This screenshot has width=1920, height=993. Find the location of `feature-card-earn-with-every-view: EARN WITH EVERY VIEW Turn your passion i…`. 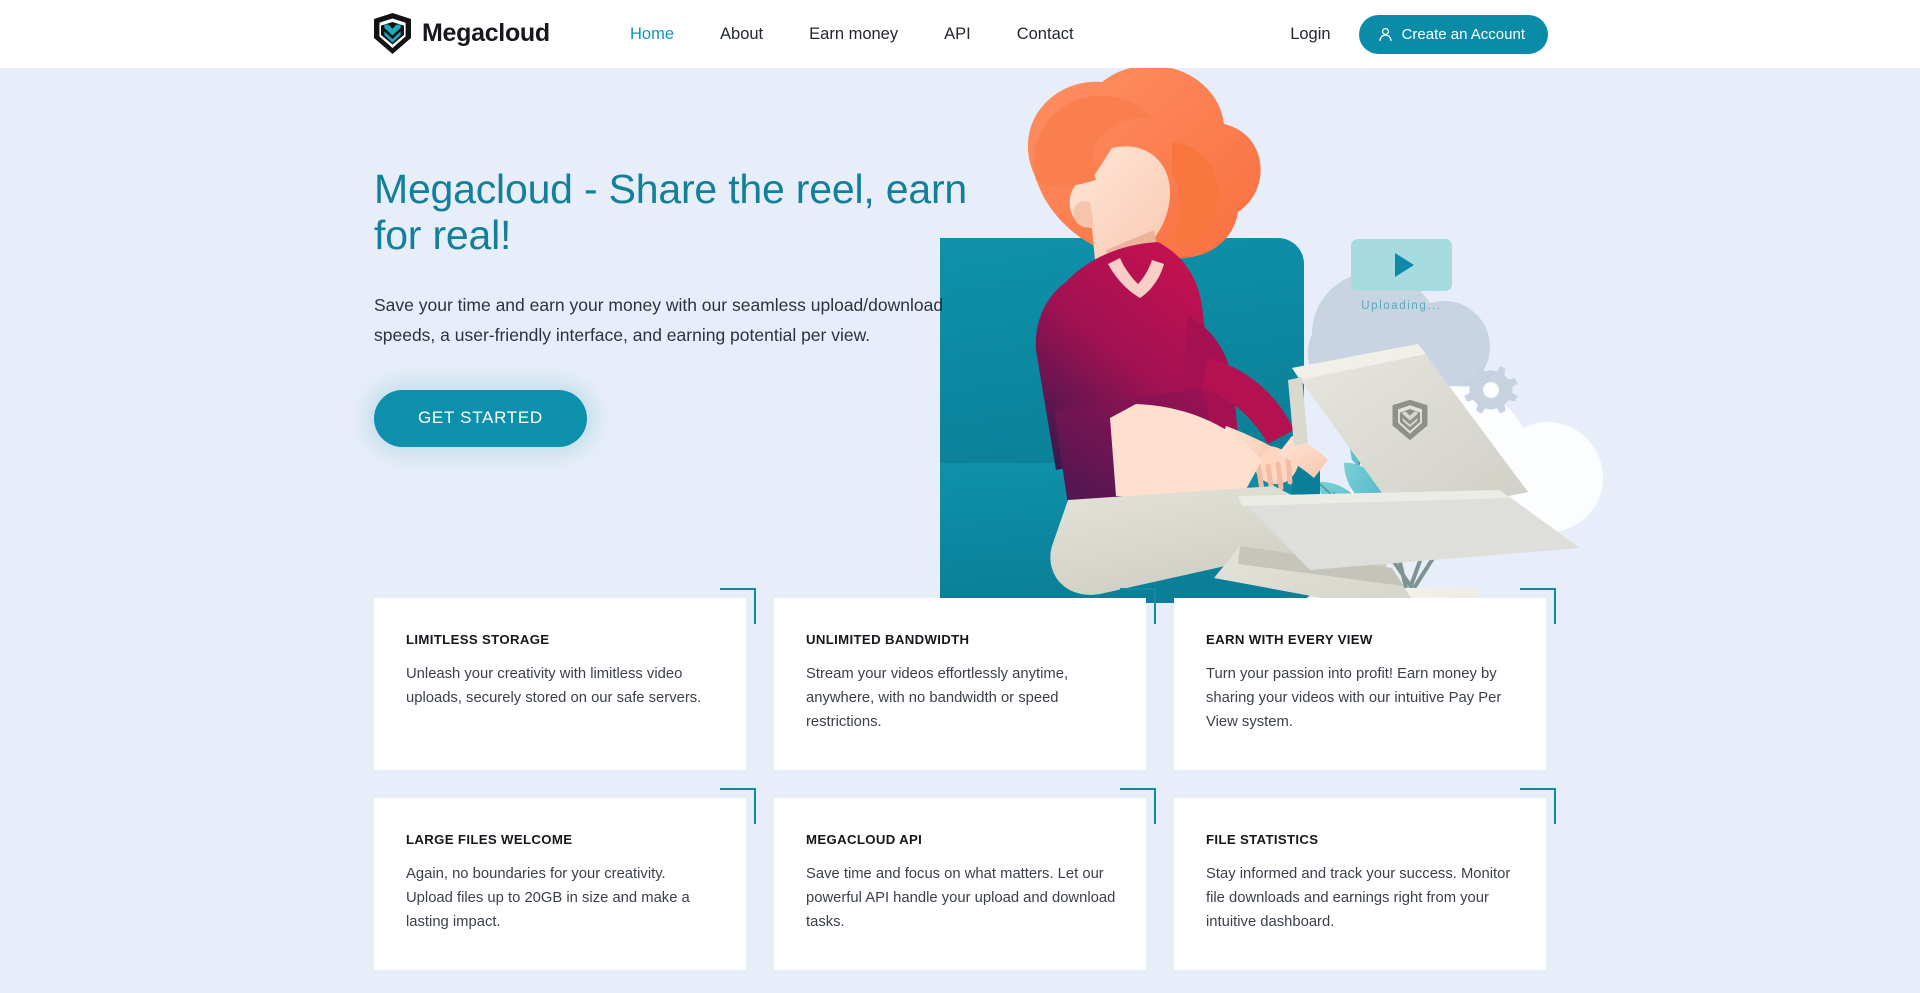

feature-card-earn-with-every-view: EARN WITH EVERY VIEW Turn your passion i… is located at coordinates (1365, 679).